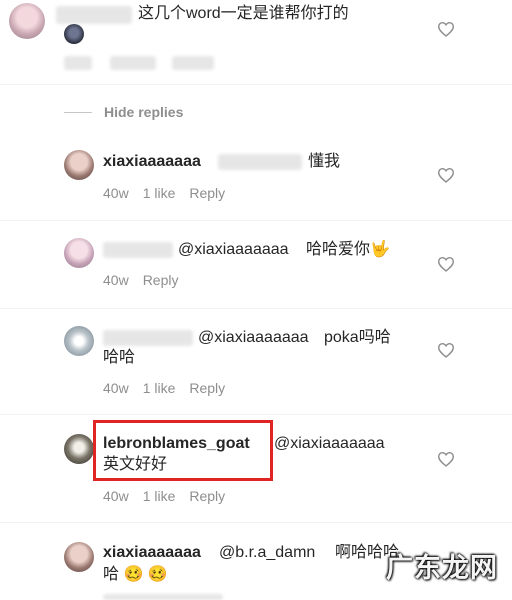  What do you see at coordinates (143, 112) in the screenshot?
I see `hide-replies-button: Hide replies` at bounding box center [143, 112].